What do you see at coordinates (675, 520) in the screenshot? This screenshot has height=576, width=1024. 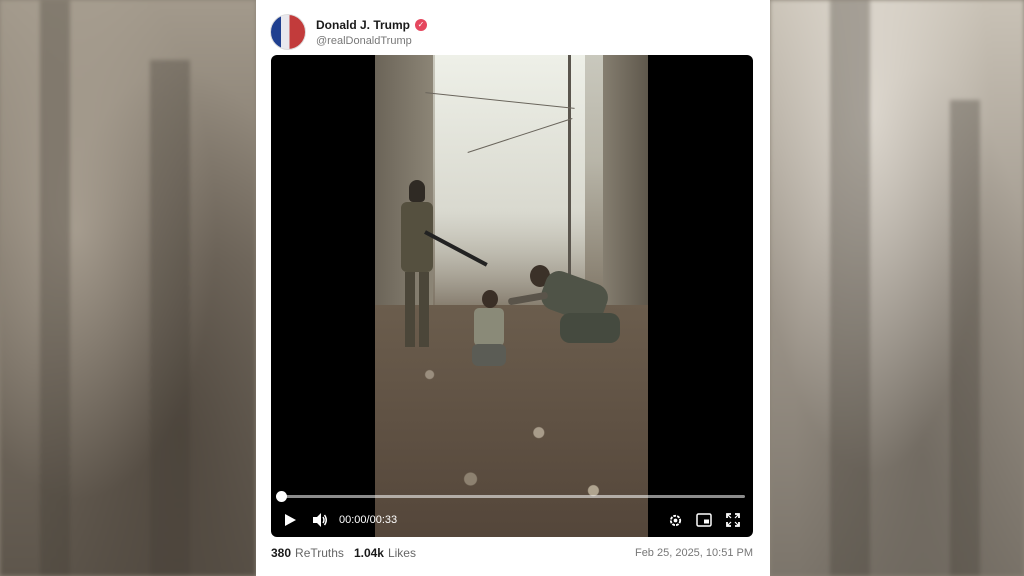 I see `gear-icon` at bounding box center [675, 520].